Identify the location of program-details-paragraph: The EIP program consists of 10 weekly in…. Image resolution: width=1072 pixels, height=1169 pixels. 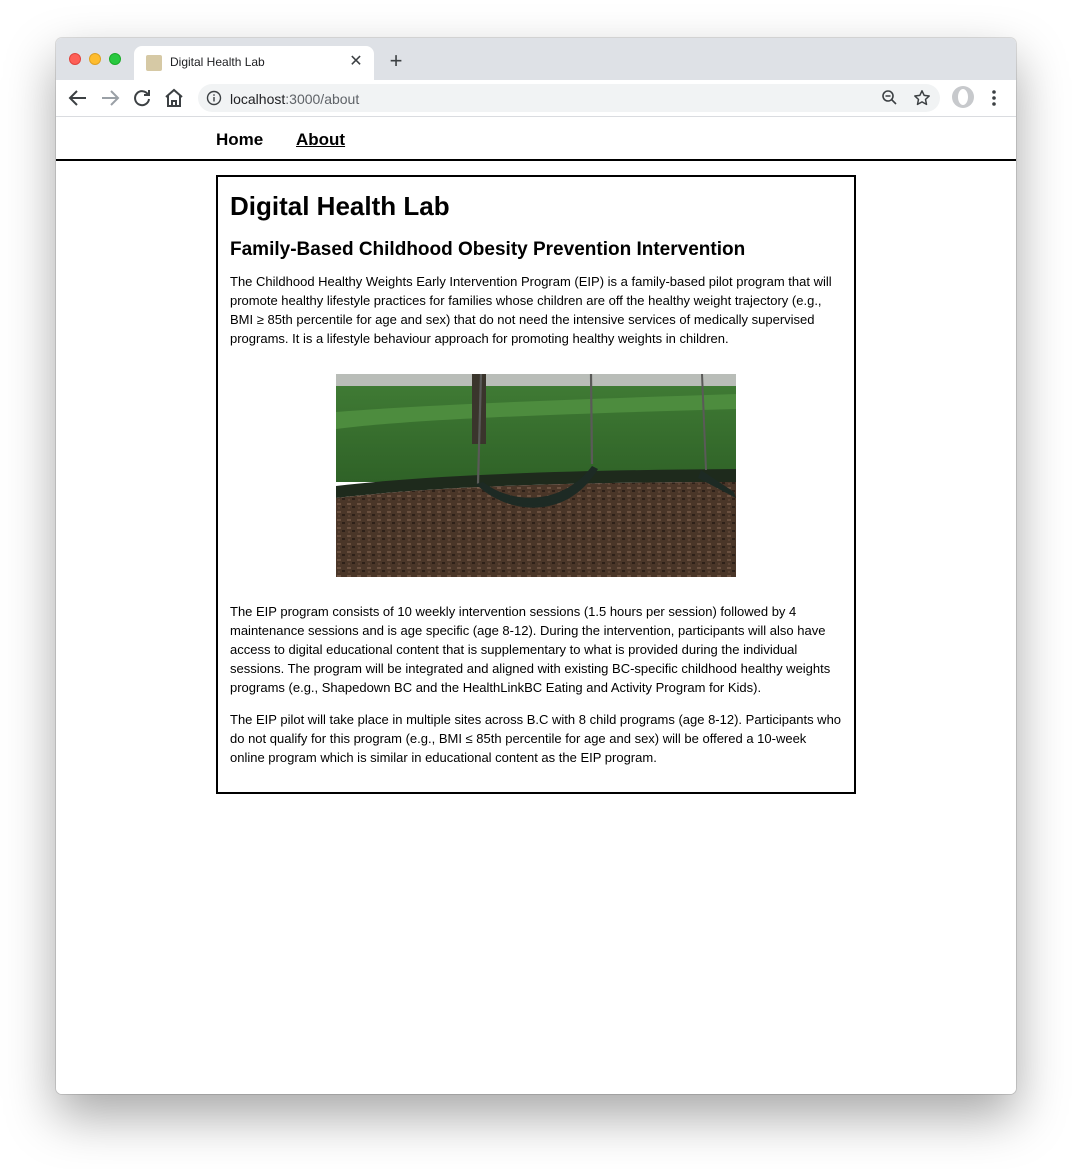
(530, 649).